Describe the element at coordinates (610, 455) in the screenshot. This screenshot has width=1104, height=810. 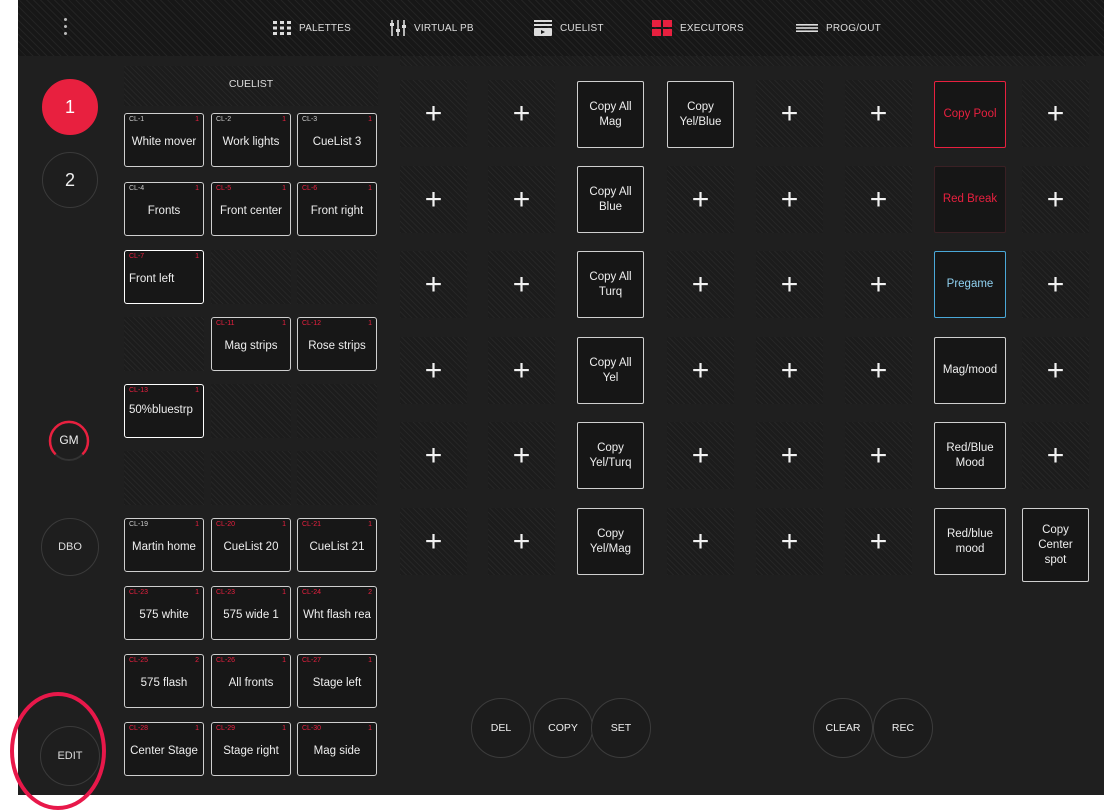
I see `executor-copy-yel-turq: Copy Yel/Turq` at that location.